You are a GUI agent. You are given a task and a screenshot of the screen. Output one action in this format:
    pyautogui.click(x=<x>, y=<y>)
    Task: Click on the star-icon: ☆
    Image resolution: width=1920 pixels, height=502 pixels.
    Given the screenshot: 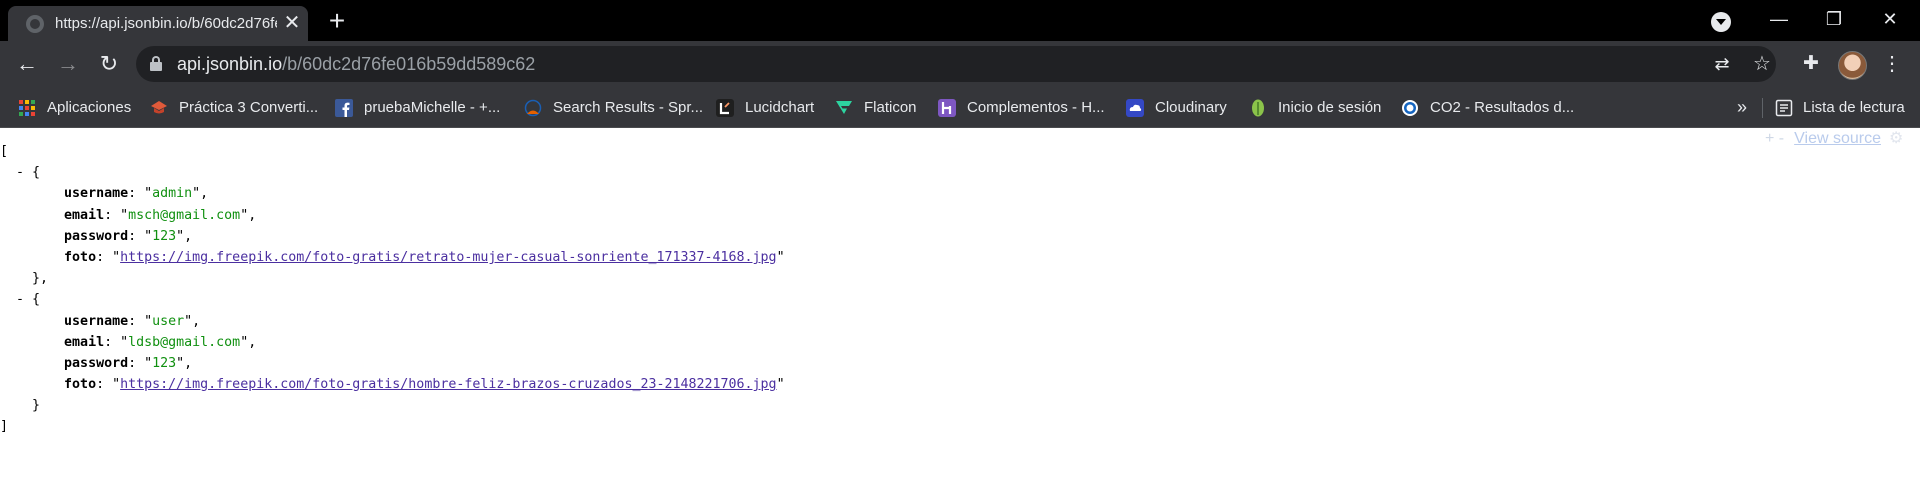 What is the action you would take?
    pyautogui.click(x=1762, y=64)
    